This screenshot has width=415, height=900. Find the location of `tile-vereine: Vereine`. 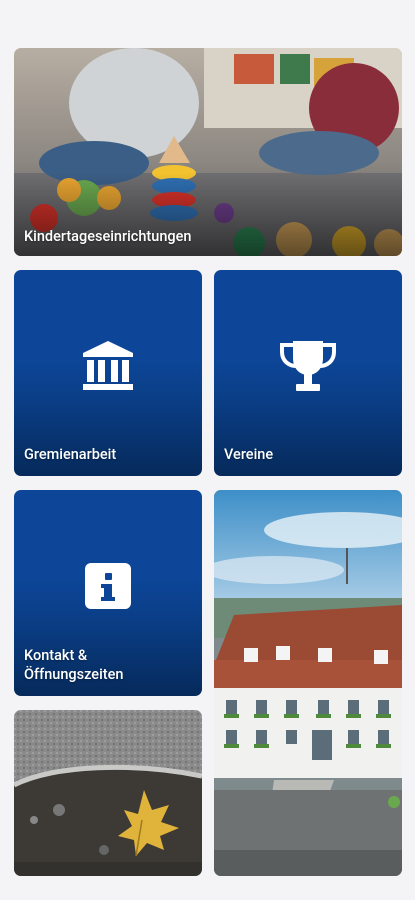

tile-vereine: Vereine is located at coordinates (308, 373).